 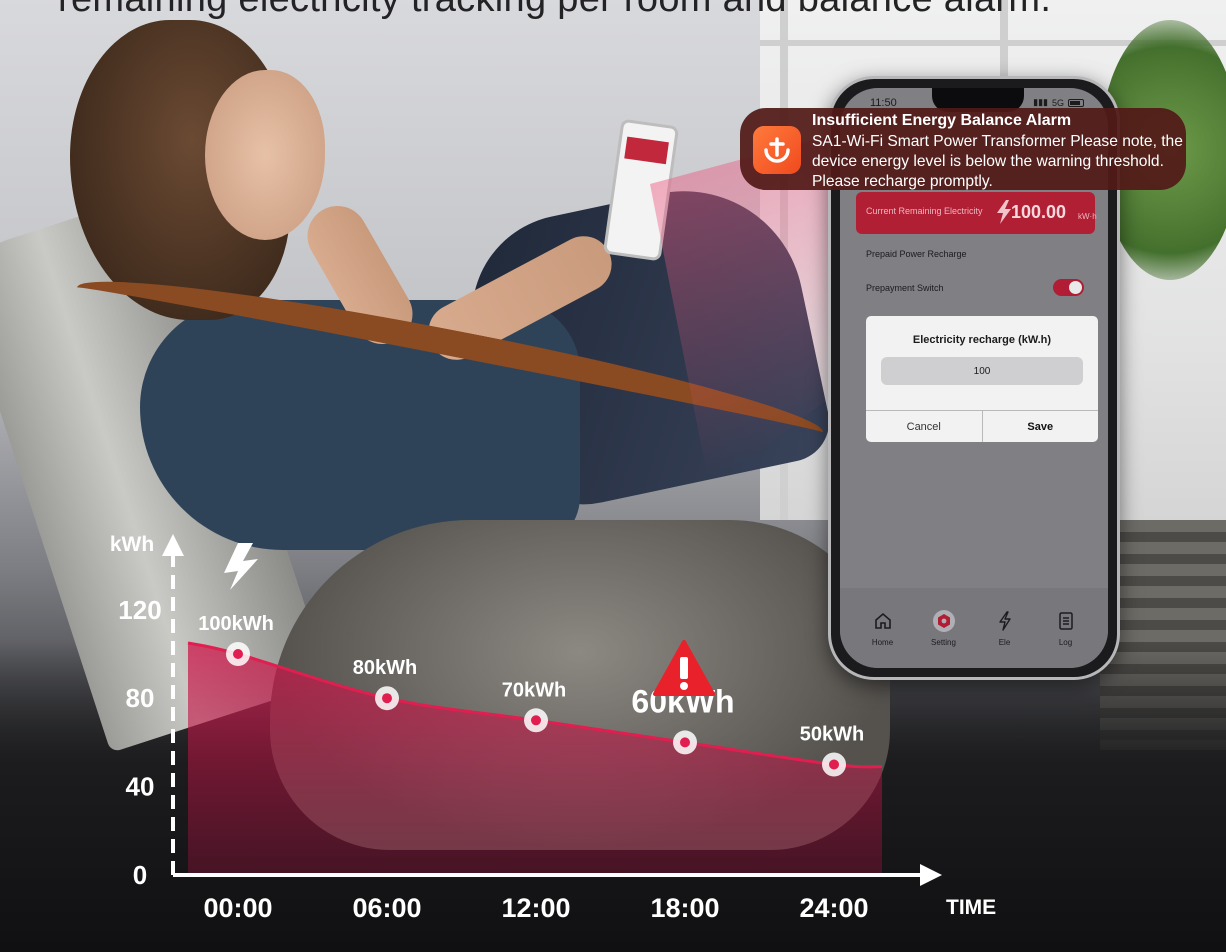 I want to click on y-tick-label: 80, so click(x=140, y=698).